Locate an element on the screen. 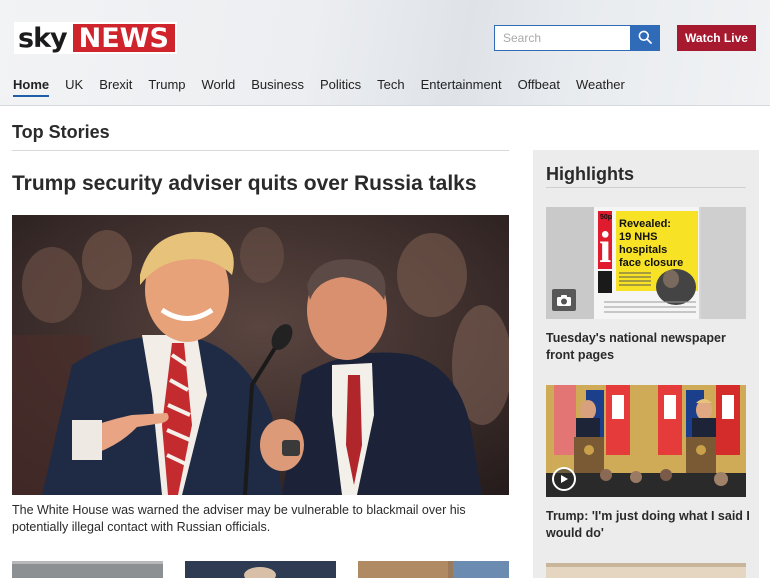  svg-text: hospitals is located at coordinates (643, 250).